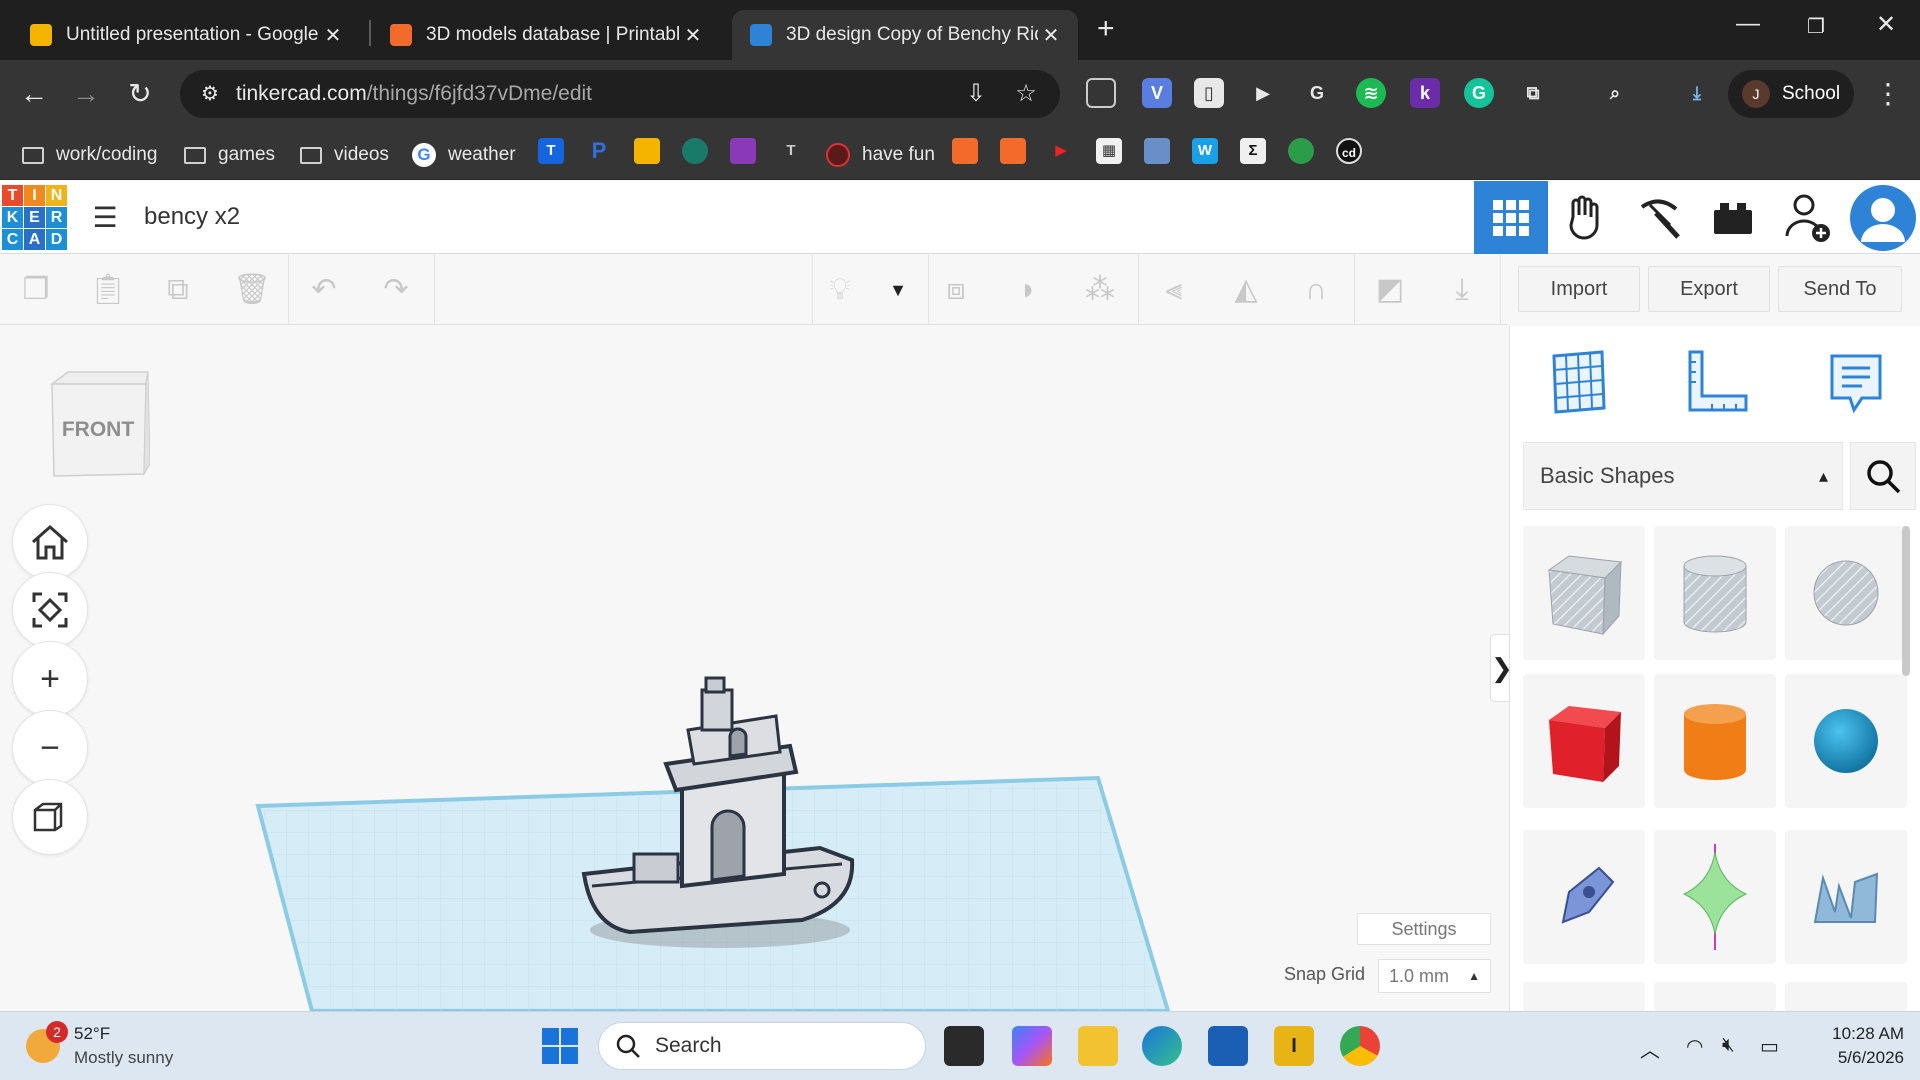 Image resolution: width=1920 pixels, height=1080 pixels. What do you see at coordinates (464, 155) in the screenshot?
I see `bookmark-weather: Gweather` at bounding box center [464, 155].